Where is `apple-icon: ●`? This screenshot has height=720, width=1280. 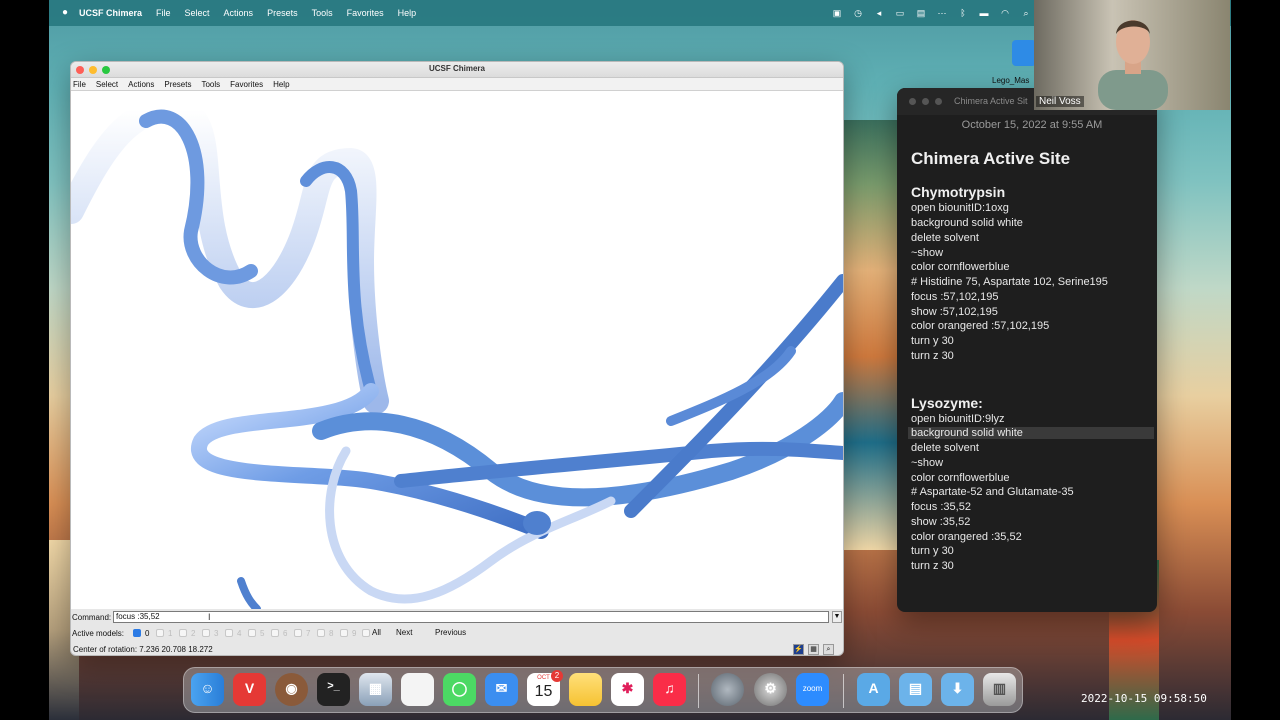
apple-icon: ● is located at coordinates (65, 13).